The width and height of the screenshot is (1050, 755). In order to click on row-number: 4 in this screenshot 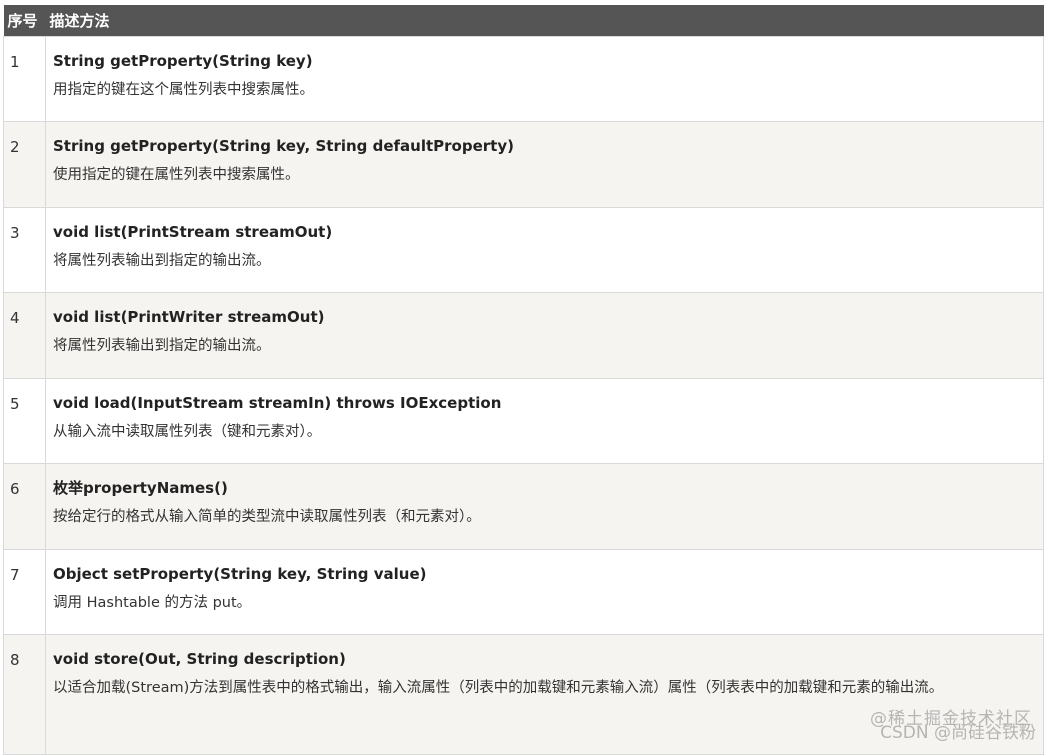, I will do `click(24, 335)`.